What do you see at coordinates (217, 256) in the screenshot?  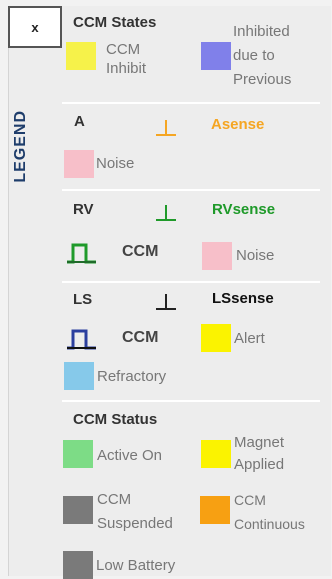 I see `rv-noise-swatch` at bounding box center [217, 256].